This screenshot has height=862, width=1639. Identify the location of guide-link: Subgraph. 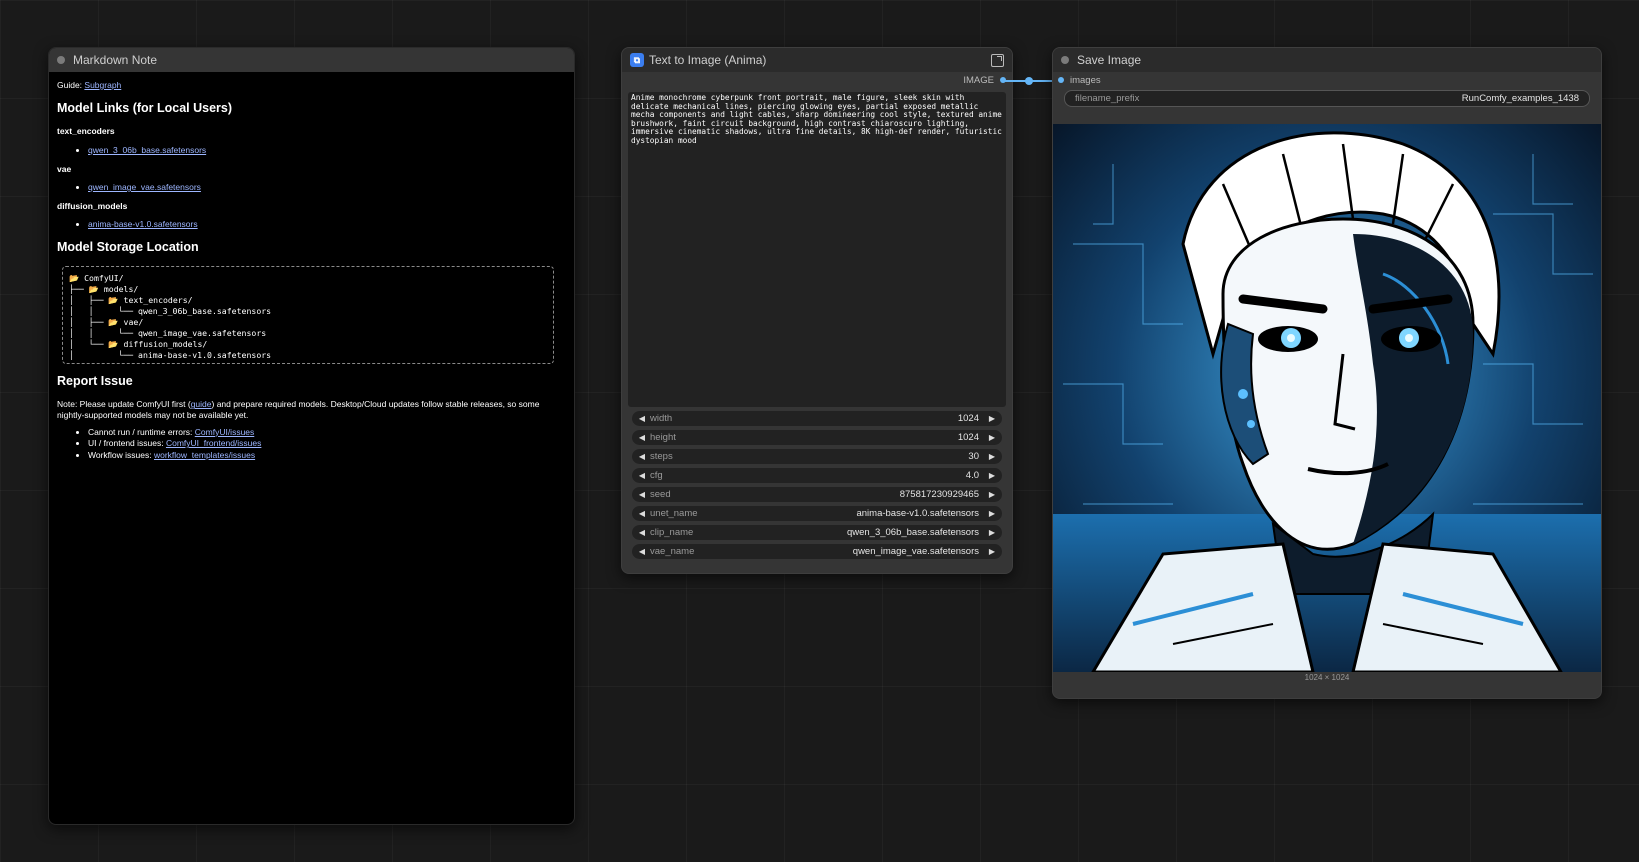
(102, 85).